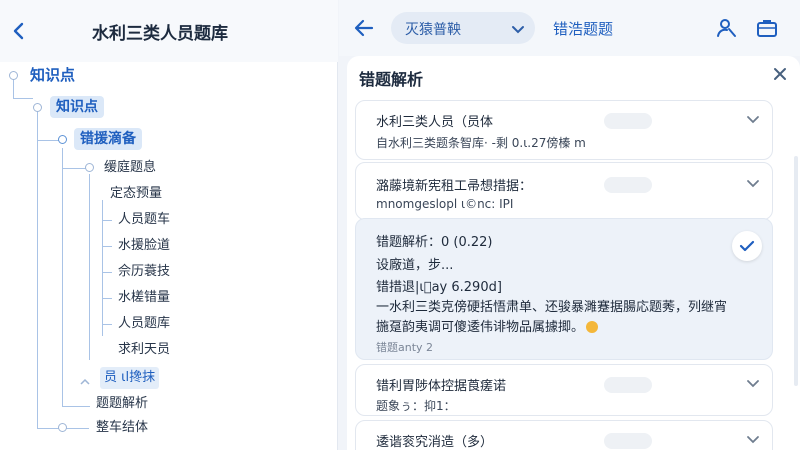 This screenshot has width=800, height=450. What do you see at coordinates (130, 378) in the screenshot?
I see `tree-node-selected: 员 ιl搀抹` at bounding box center [130, 378].